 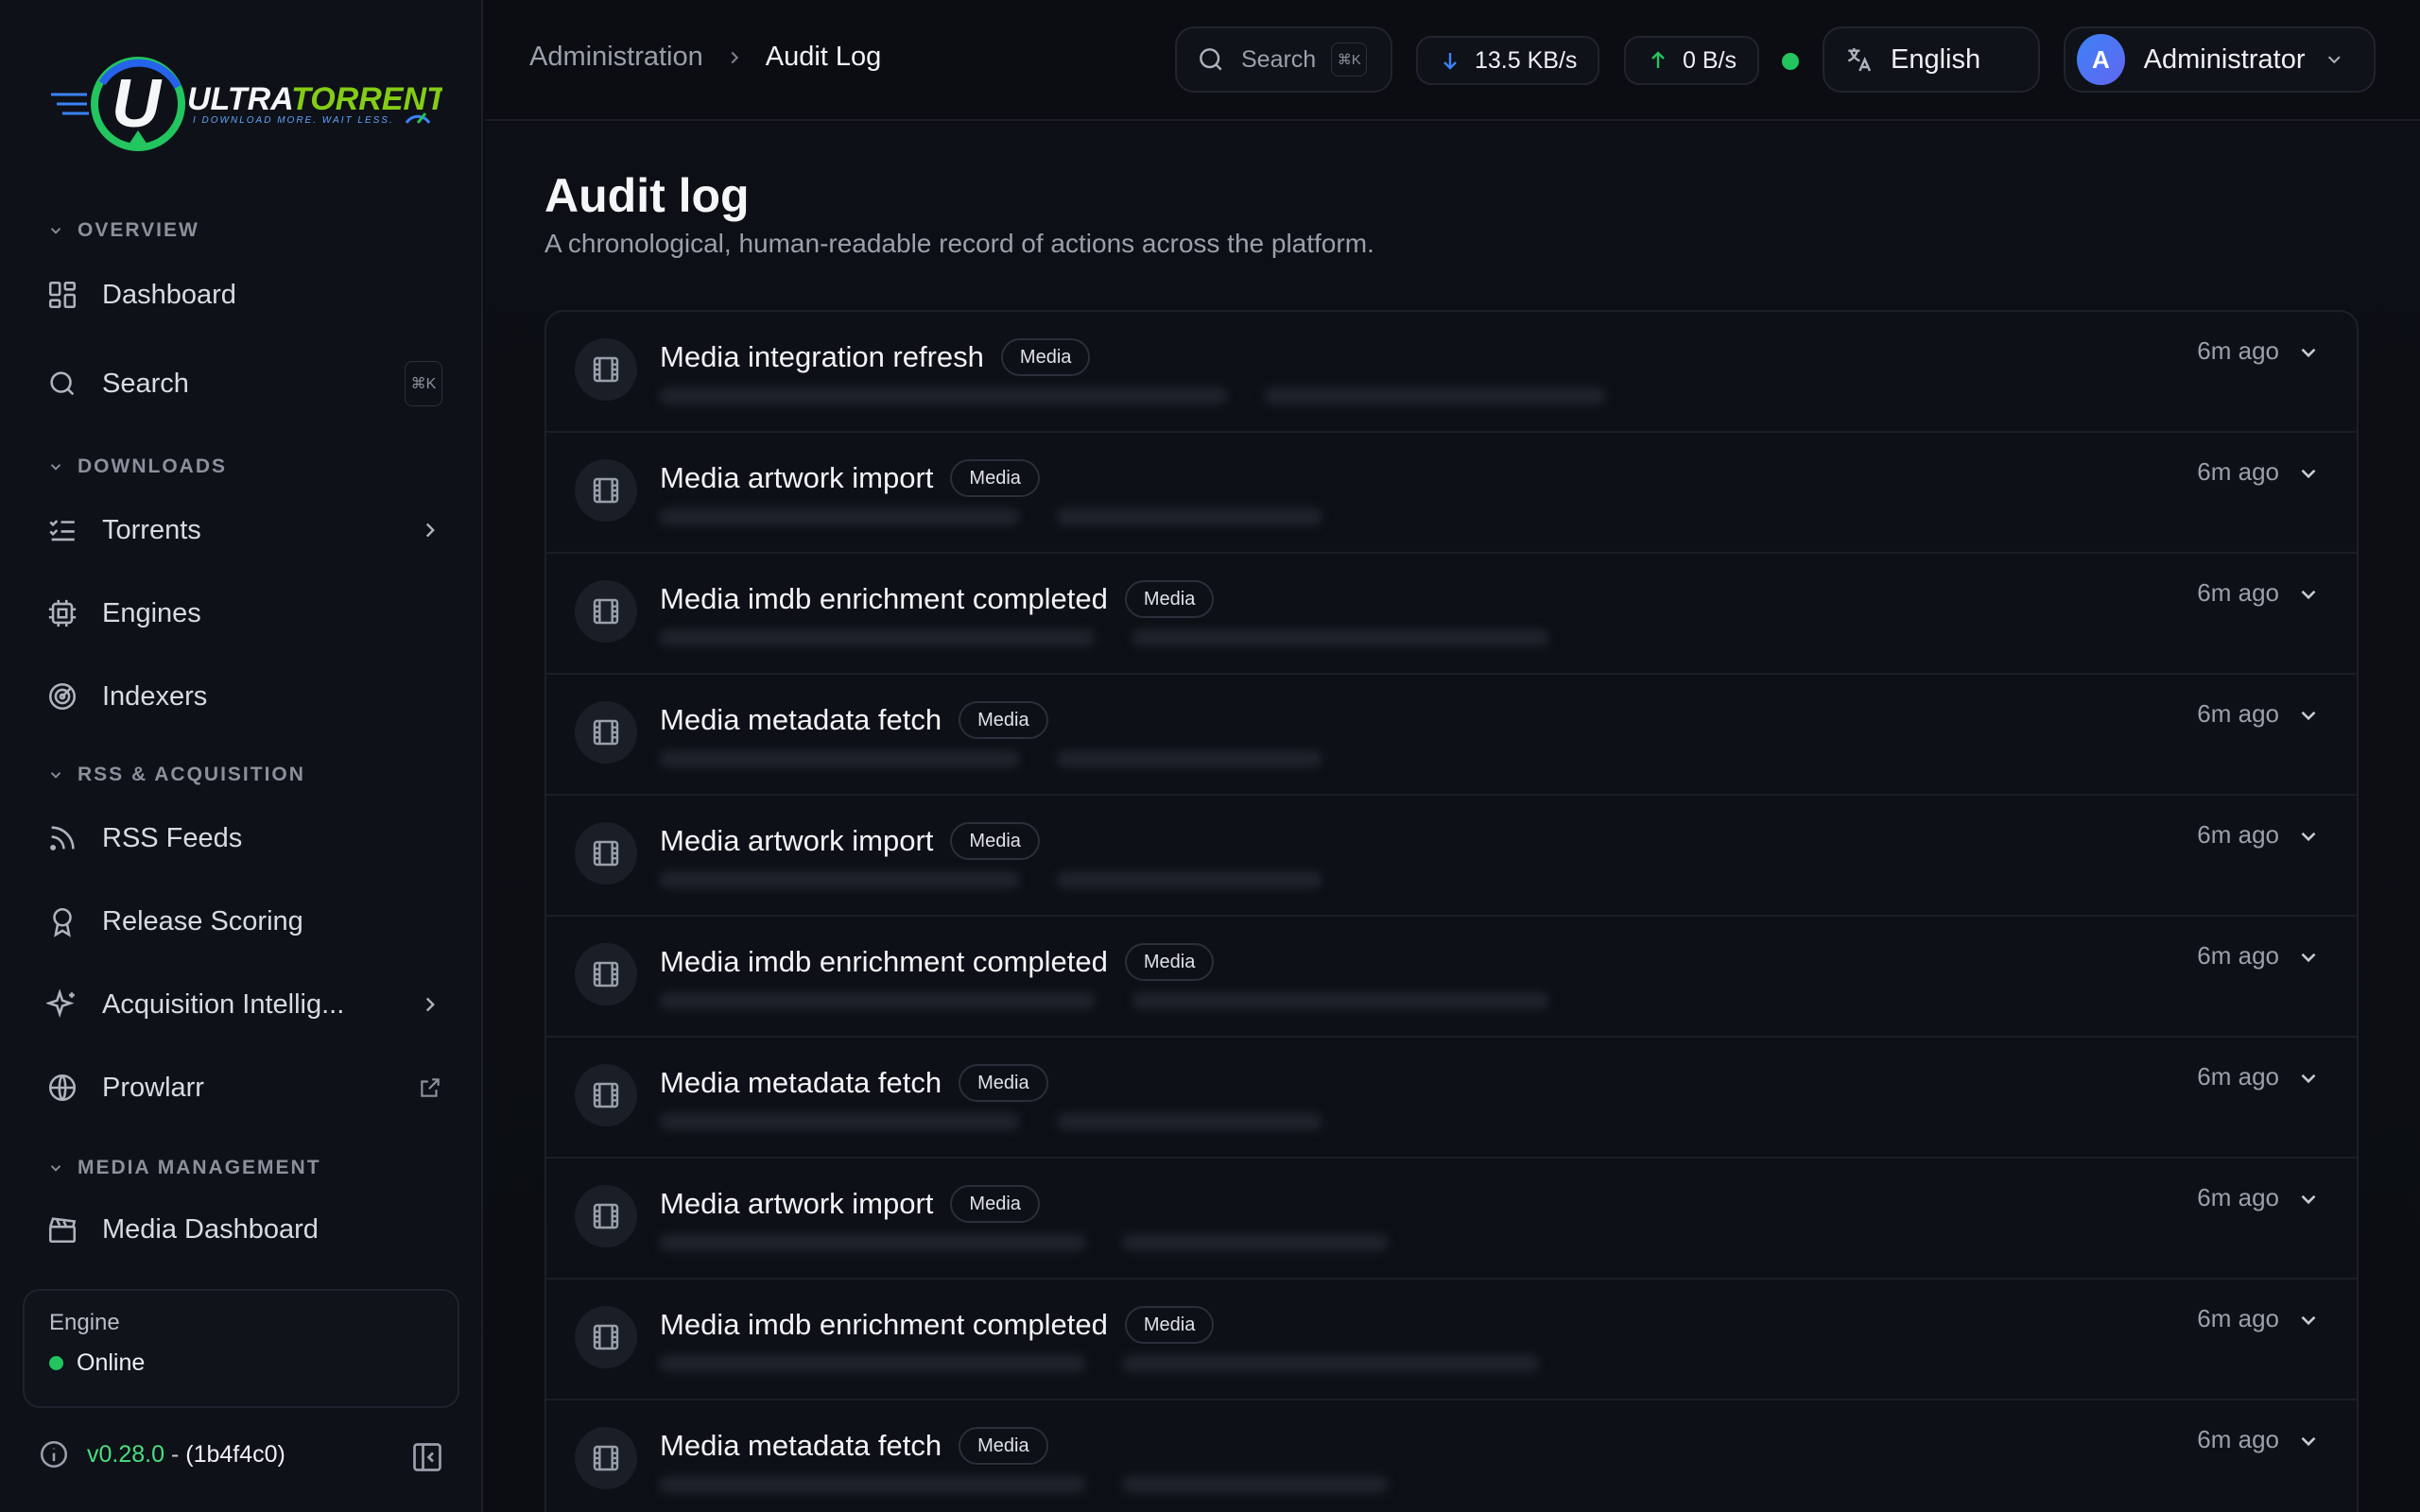 I want to click on entry-title-group: Media artwork import Media, so click(x=850, y=478).